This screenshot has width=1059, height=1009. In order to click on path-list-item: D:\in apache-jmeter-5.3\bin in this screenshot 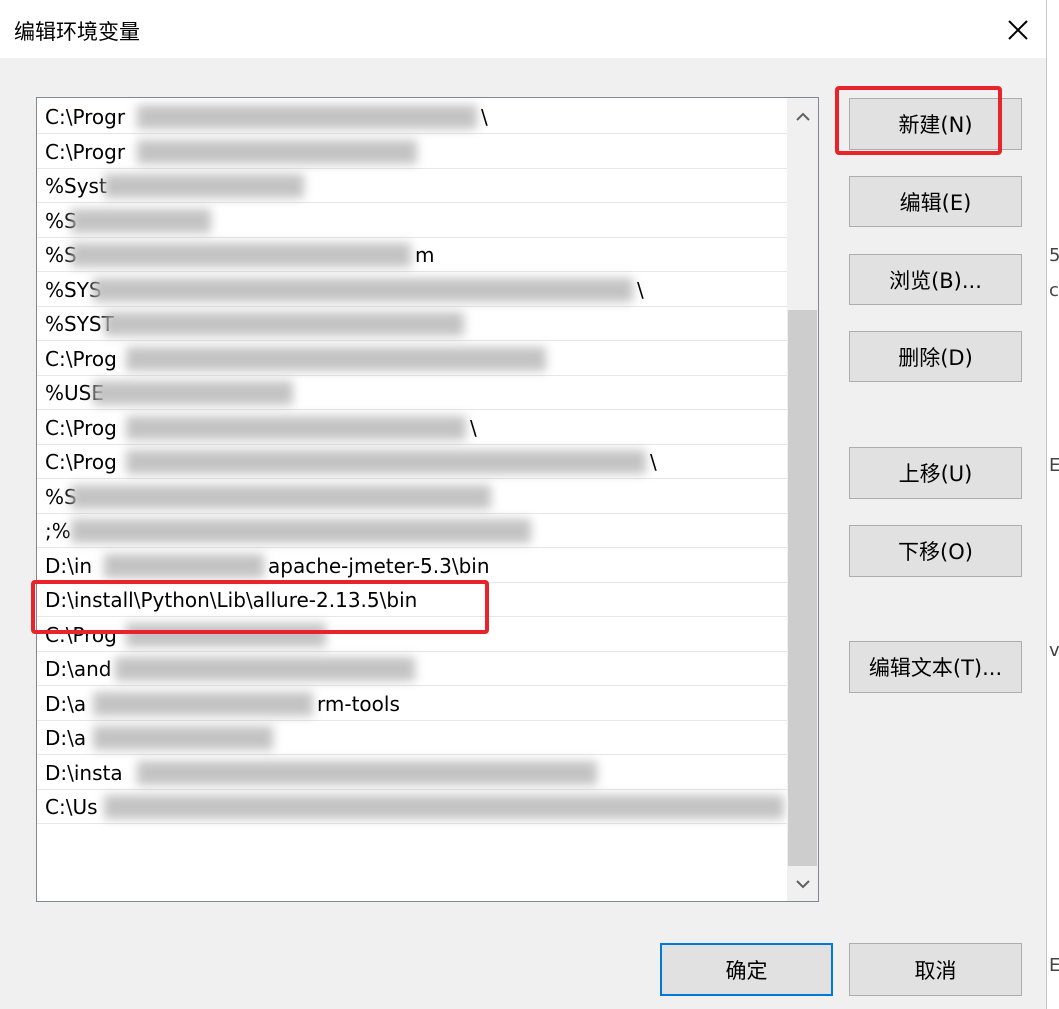, I will do `click(412, 566)`.